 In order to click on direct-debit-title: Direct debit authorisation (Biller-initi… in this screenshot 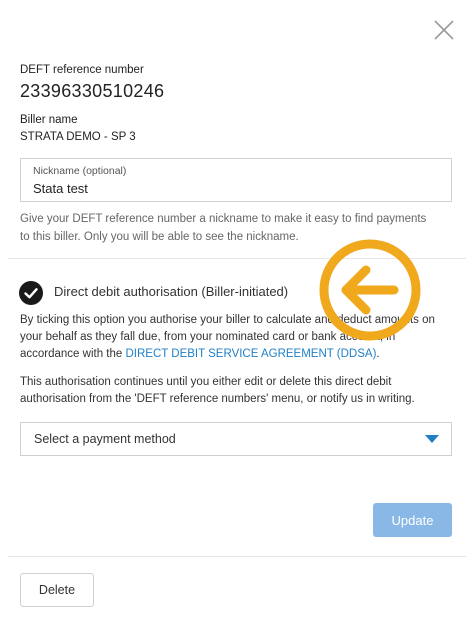, I will do `click(171, 291)`.